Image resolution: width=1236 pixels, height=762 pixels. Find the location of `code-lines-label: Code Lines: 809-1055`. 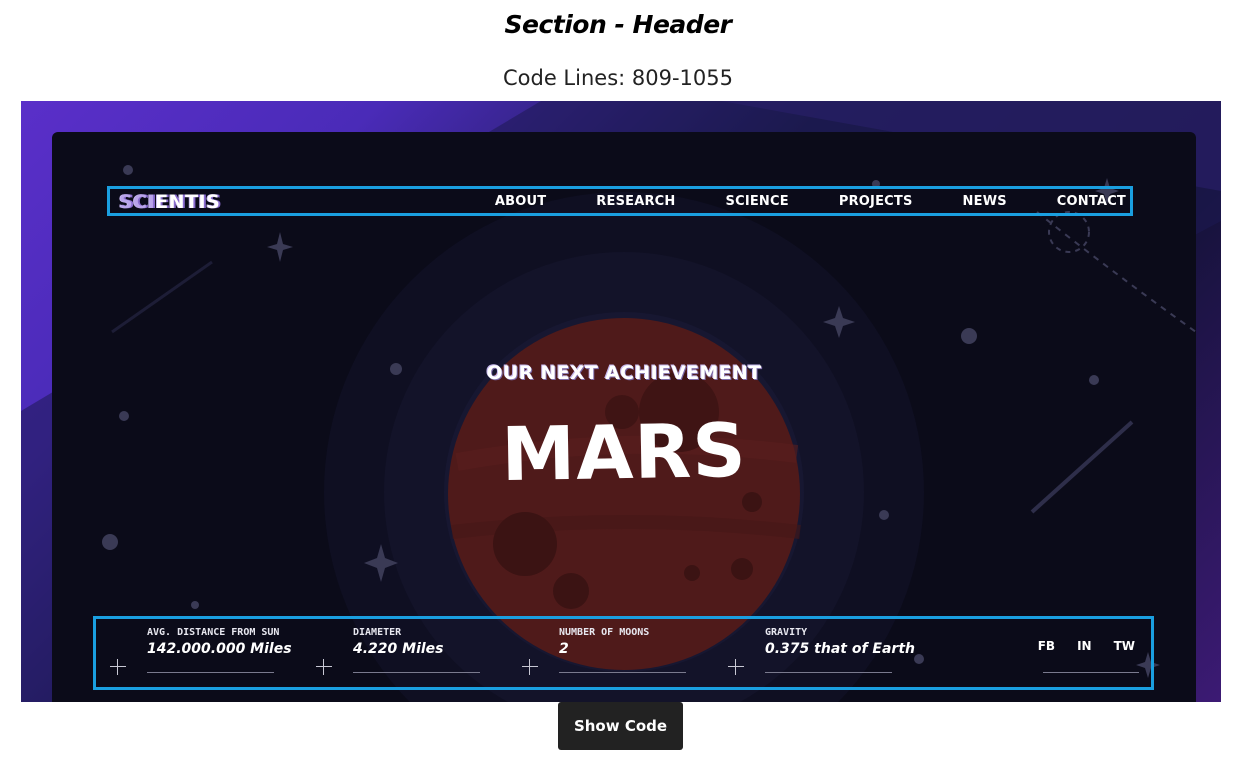

code-lines-label: Code Lines: 809-1055 is located at coordinates (618, 78).